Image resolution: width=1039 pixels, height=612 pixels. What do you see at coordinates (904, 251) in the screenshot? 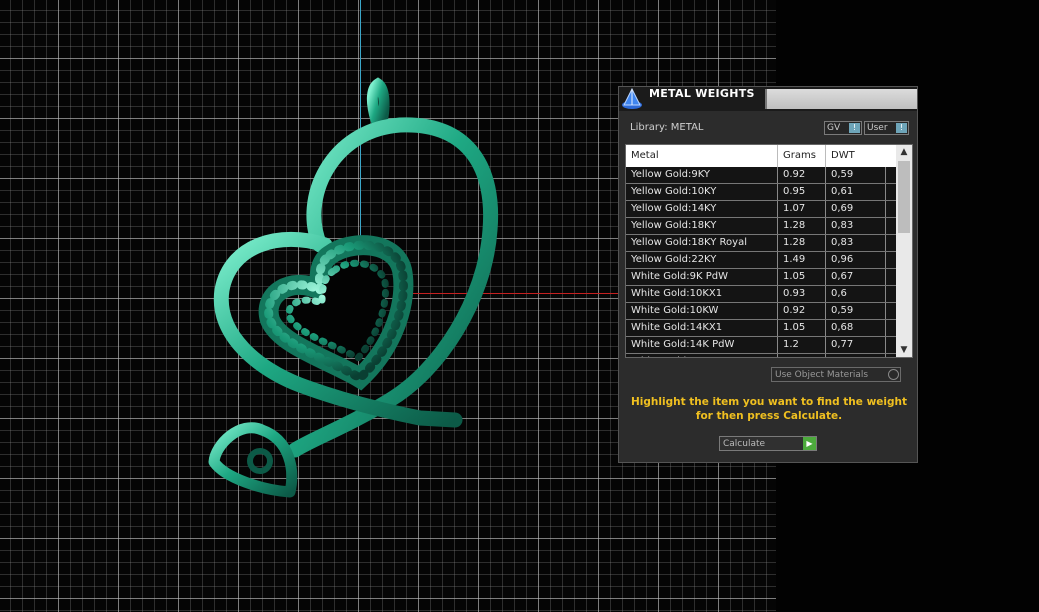
I see `table-scrollbar: ▲ ▼` at bounding box center [904, 251].